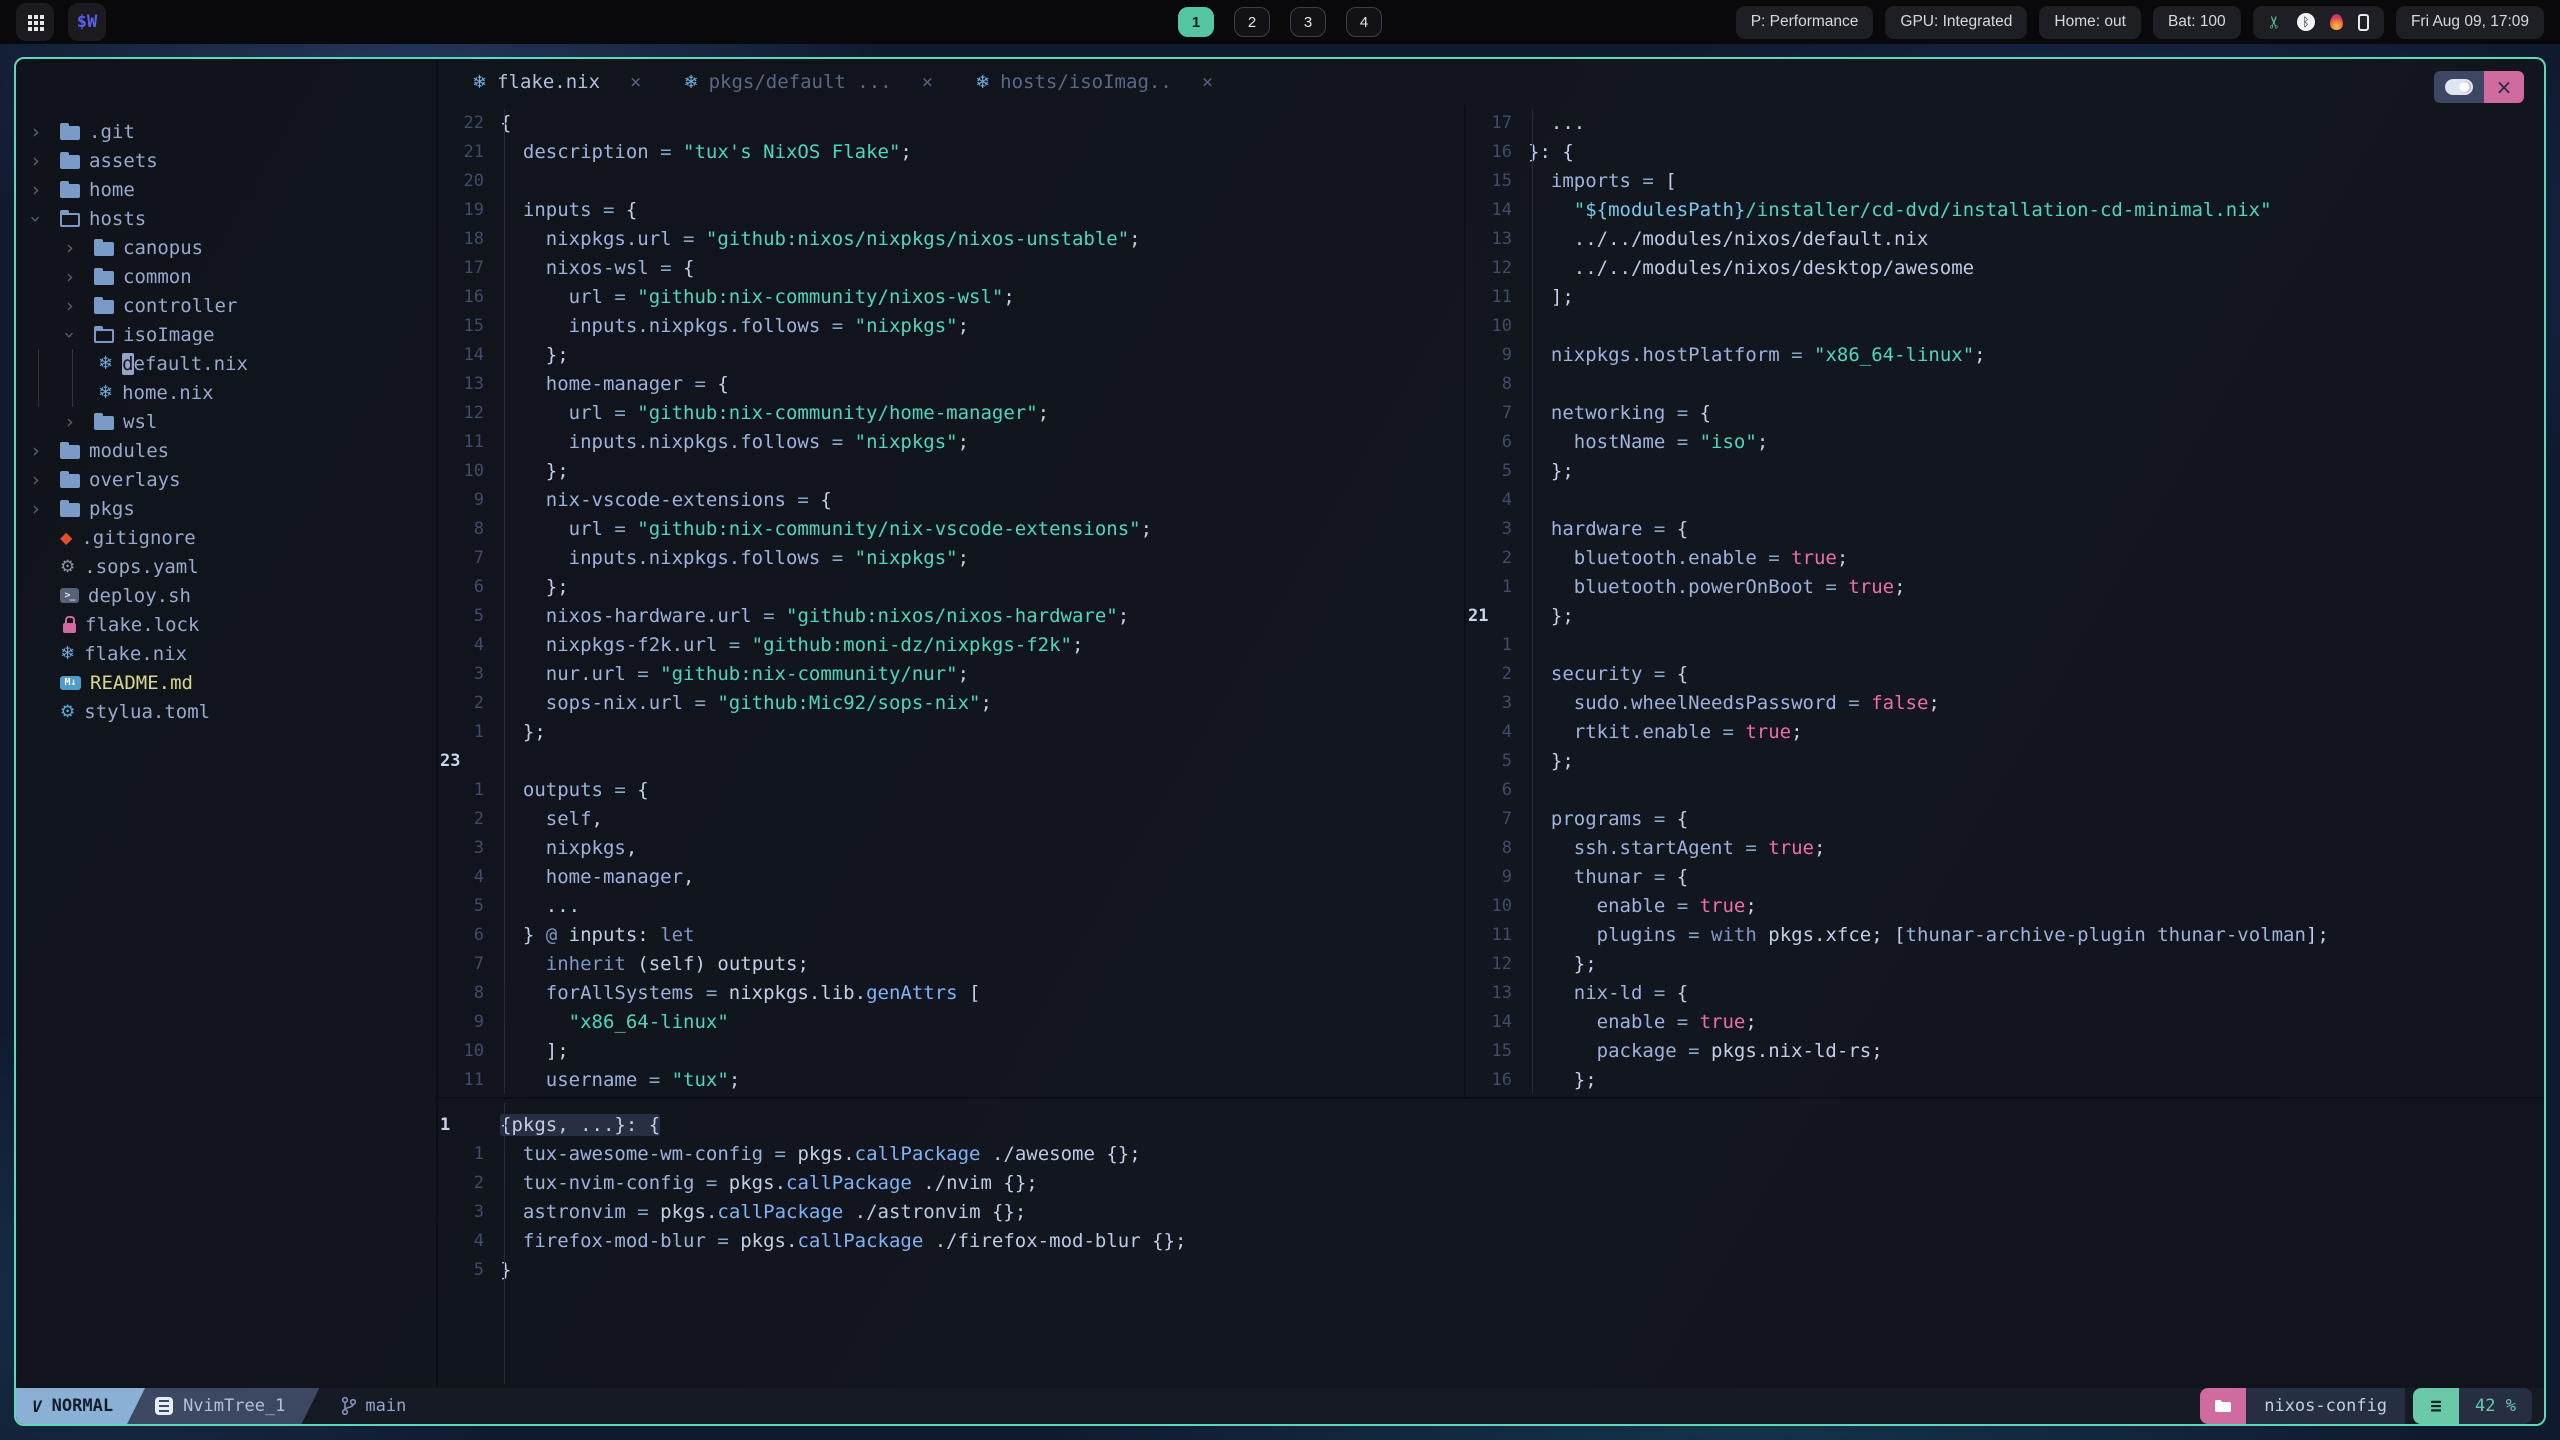 The width and height of the screenshot is (2560, 1440). I want to click on awesome-menu-button: $W, so click(87, 22).